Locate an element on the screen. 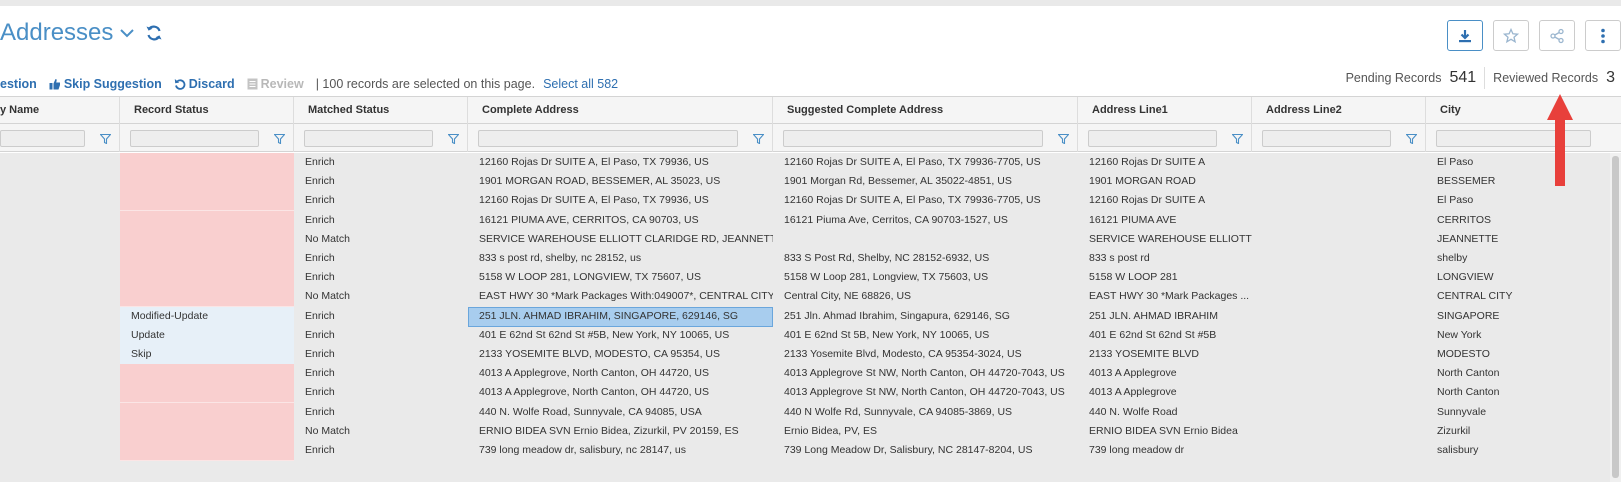  complete-cell: 833 s post rd, shelby, nc 28152, us is located at coordinates (620, 259).